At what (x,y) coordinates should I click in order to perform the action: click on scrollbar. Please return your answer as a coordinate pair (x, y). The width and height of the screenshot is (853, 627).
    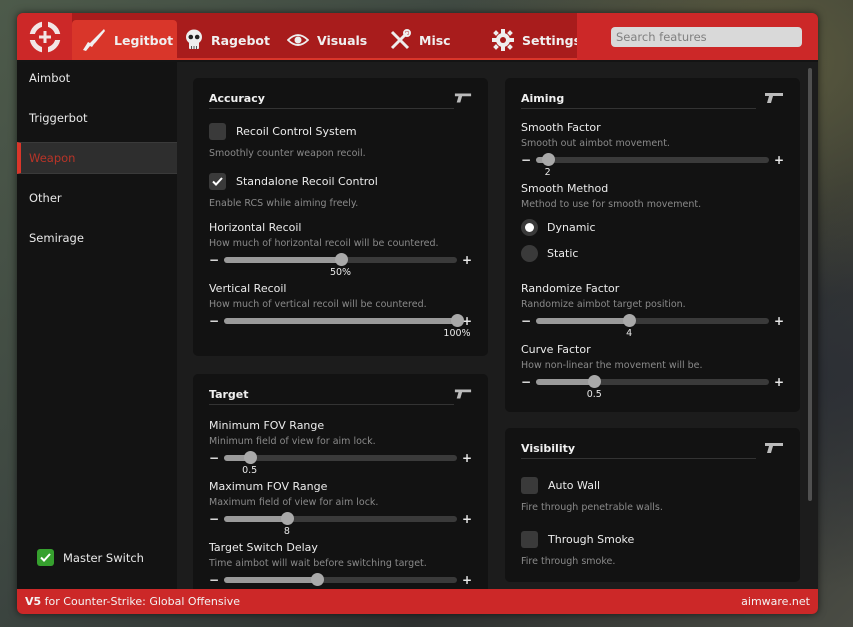
    Looking at the image, I should click on (810, 284).